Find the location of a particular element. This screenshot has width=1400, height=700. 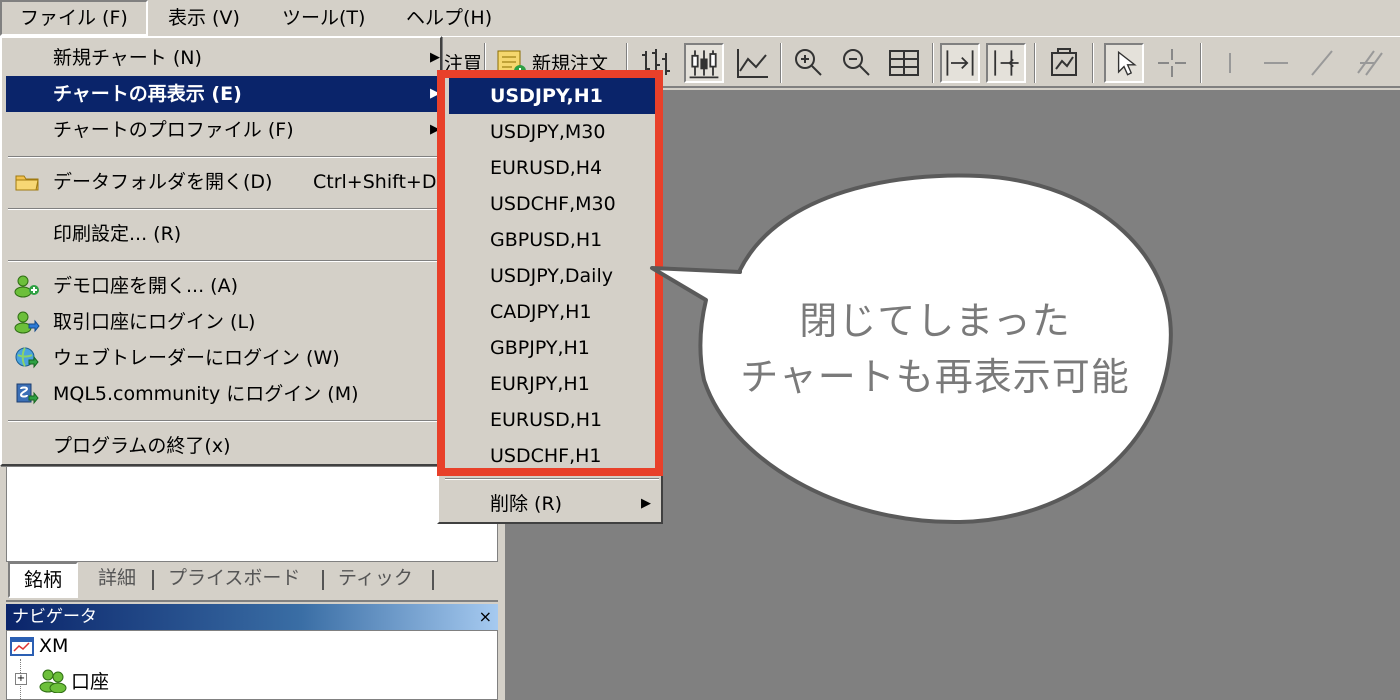

recent-chart-item: GBPUSD,H1 is located at coordinates (552, 240).